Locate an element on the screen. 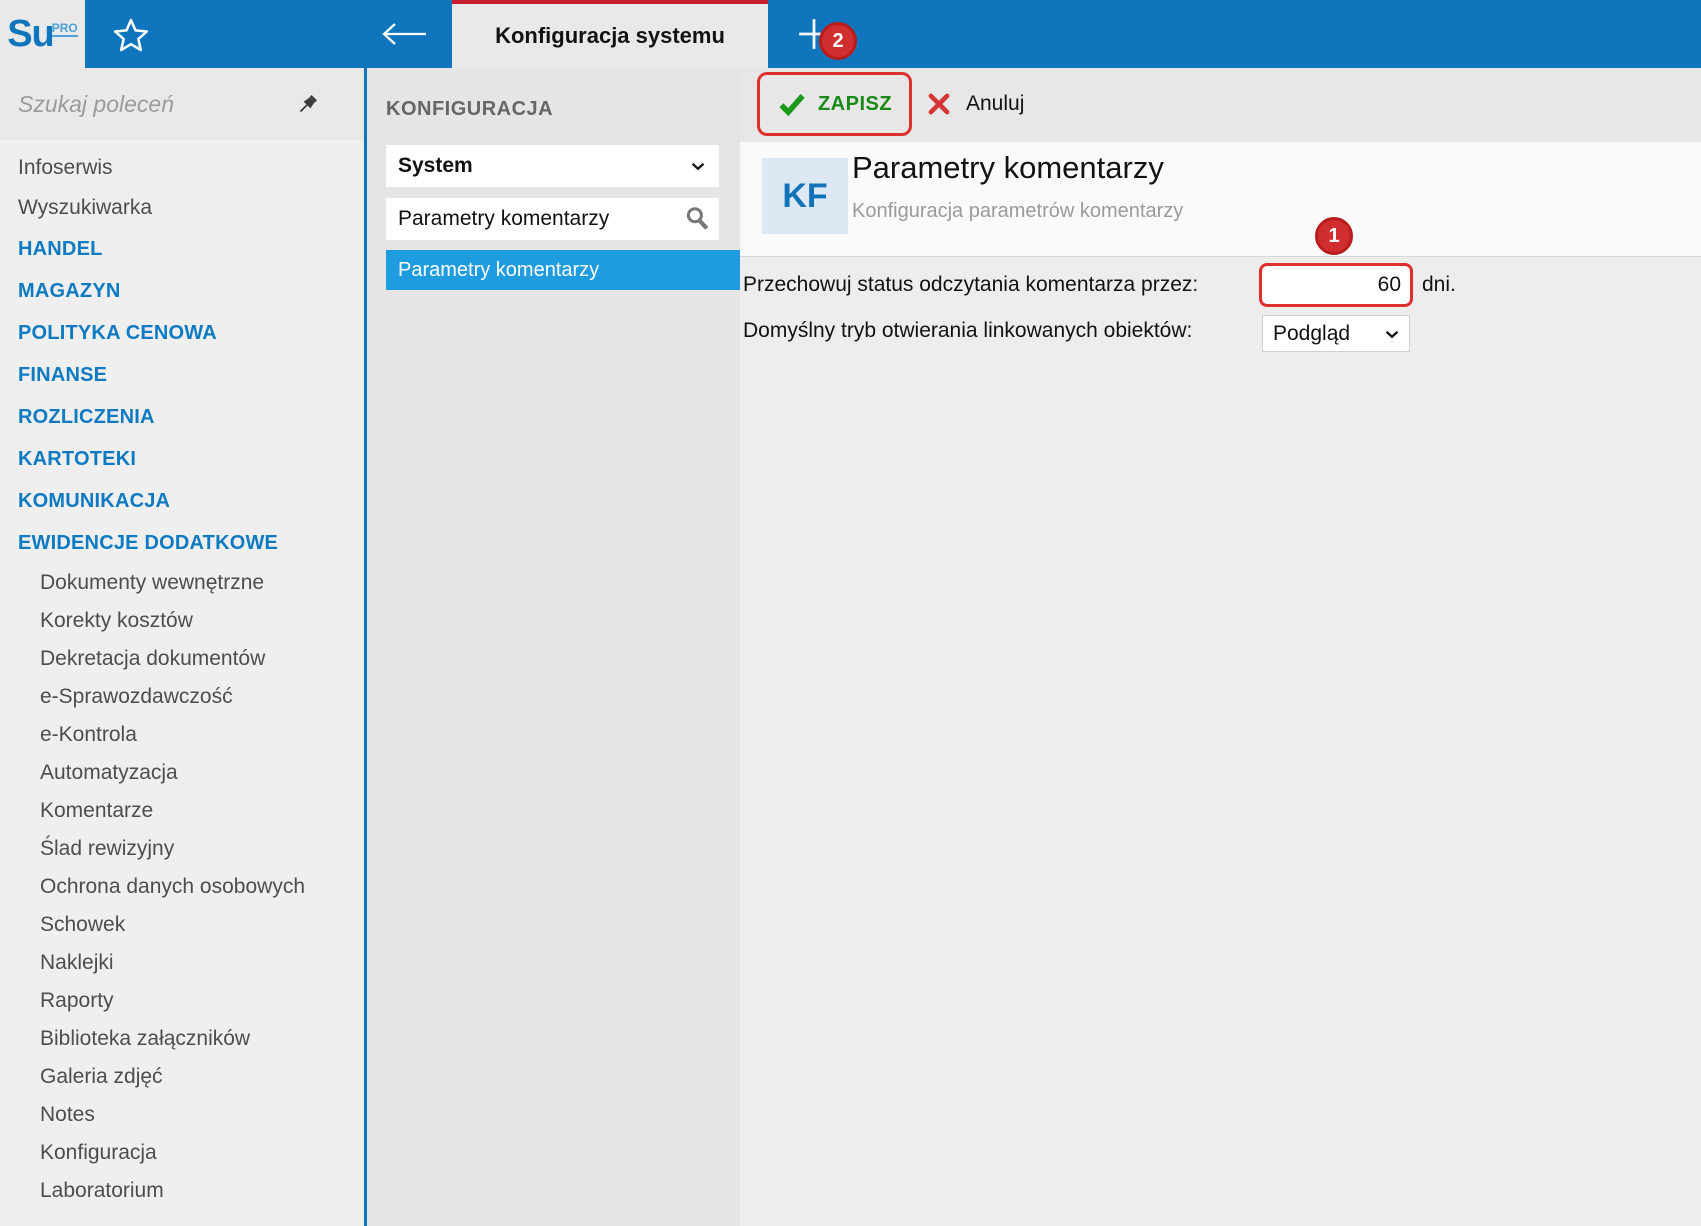 The width and height of the screenshot is (1701, 1226). sidebar-item: MAGAZYN is located at coordinates (182, 291).